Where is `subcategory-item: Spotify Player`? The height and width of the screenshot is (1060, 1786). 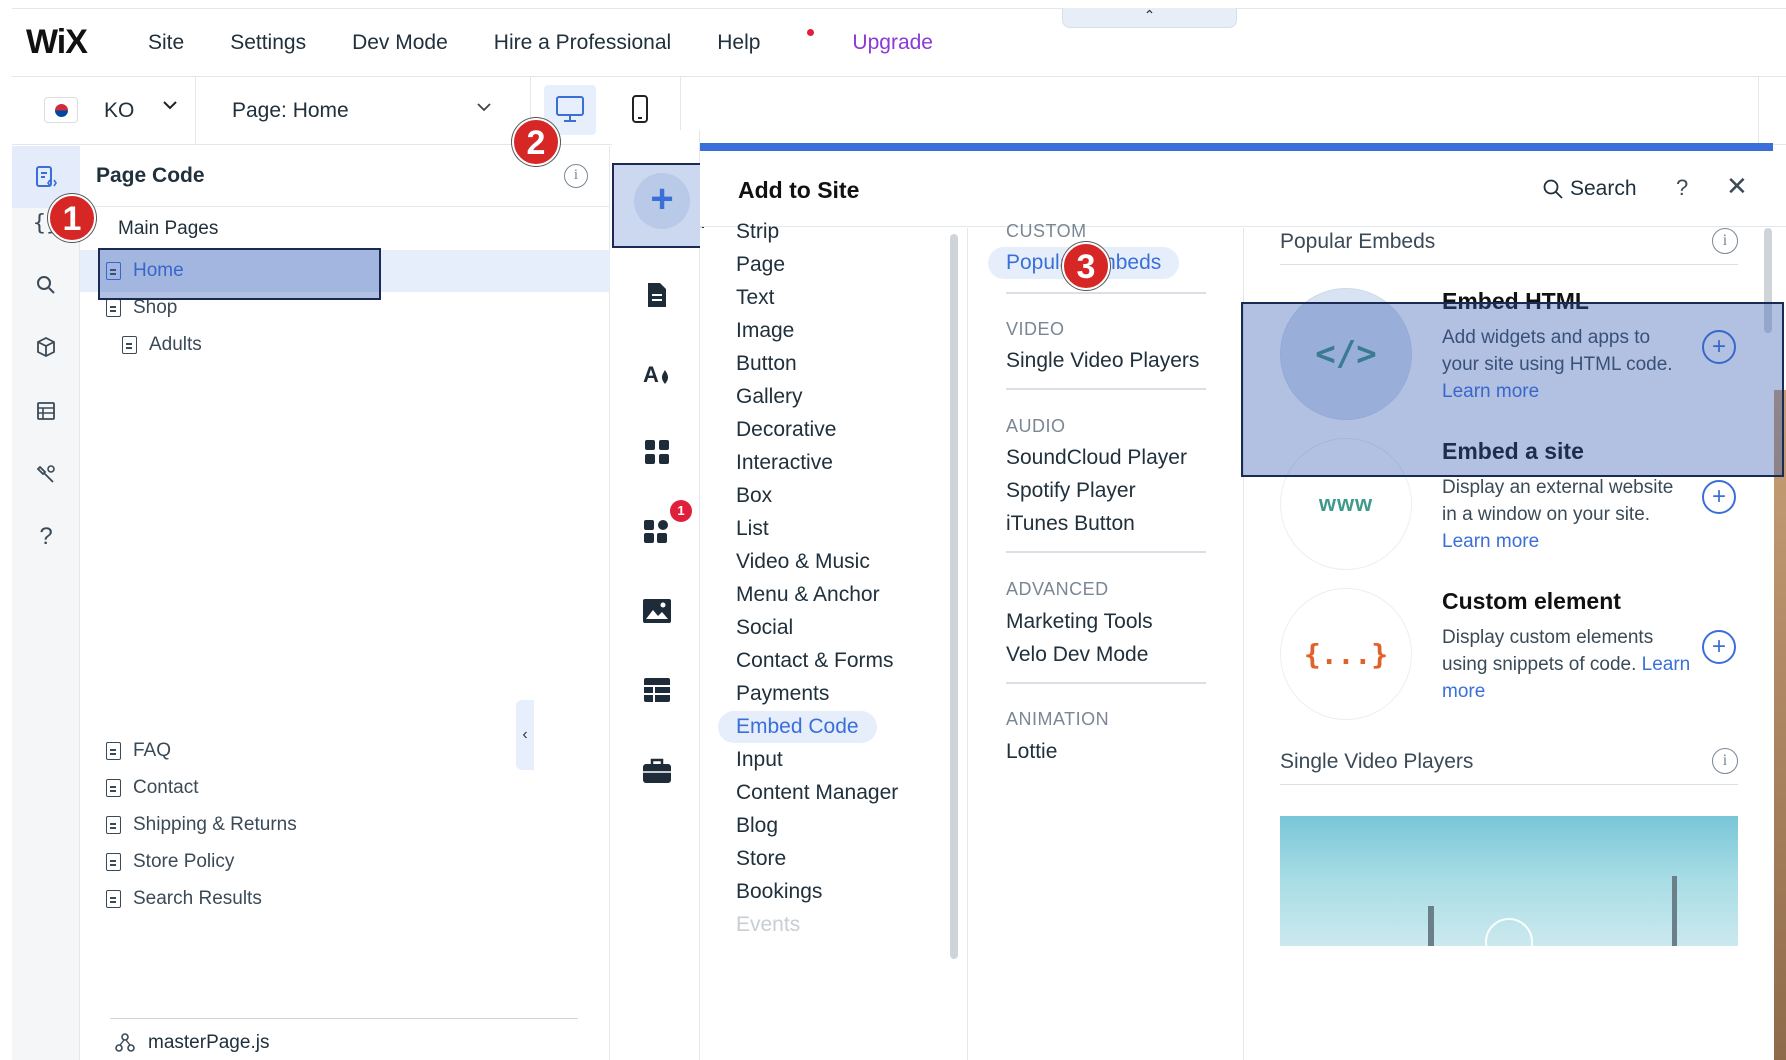 subcategory-item: Spotify Player is located at coordinates (1071, 491).